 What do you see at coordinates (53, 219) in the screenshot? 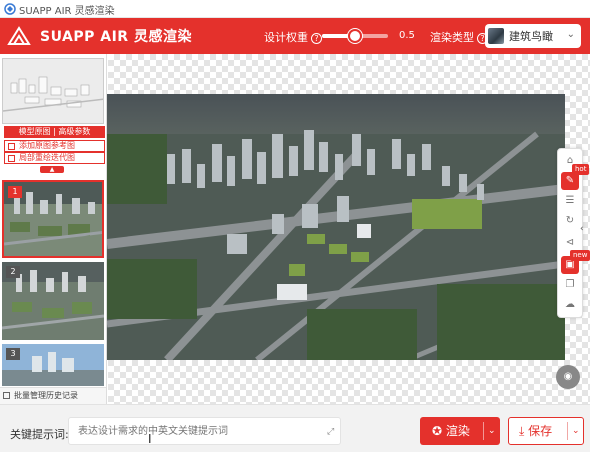
I see `history-item: 1` at bounding box center [53, 219].